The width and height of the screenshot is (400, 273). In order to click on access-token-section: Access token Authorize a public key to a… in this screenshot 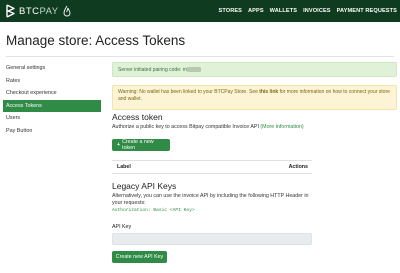, I will do `click(208, 121)`.